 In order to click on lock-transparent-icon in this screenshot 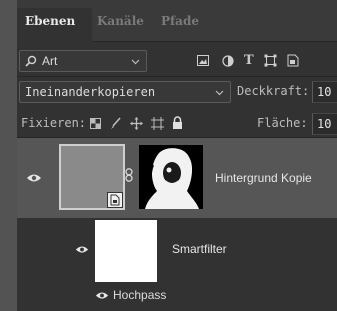, I will do `click(95, 123)`.